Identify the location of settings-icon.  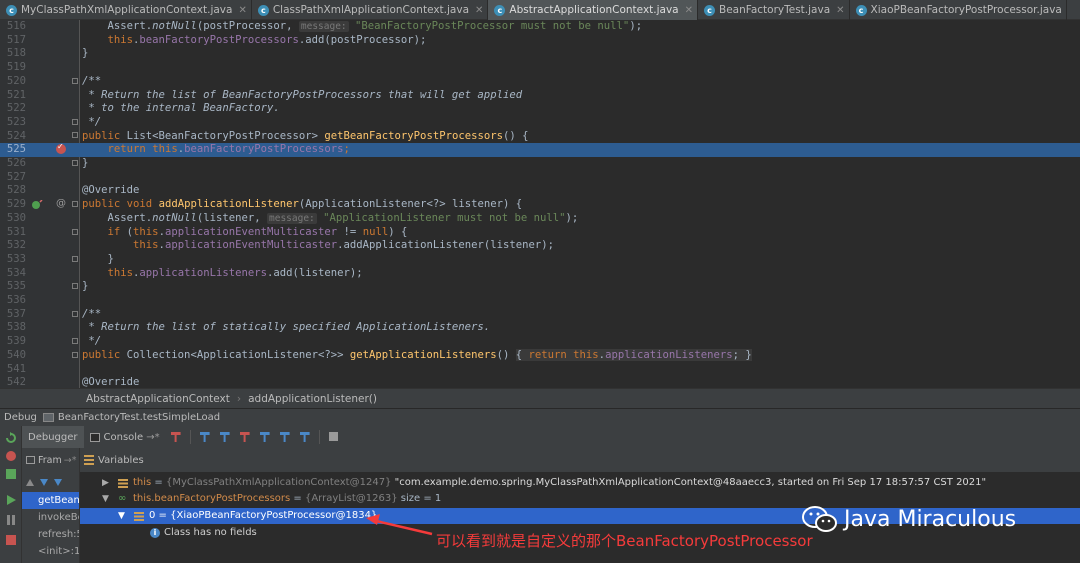
(11, 474).